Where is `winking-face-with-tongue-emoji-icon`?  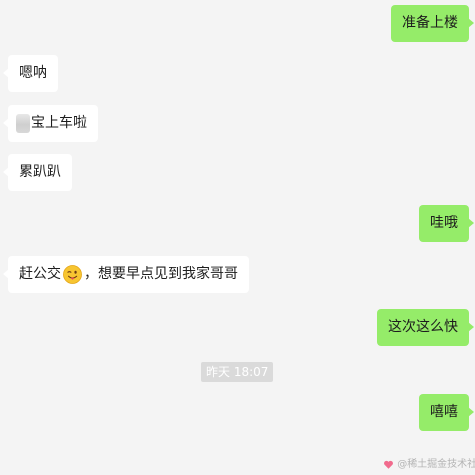 winking-face-with-tongue-emoji-icon is located at coordinates (72, 274).